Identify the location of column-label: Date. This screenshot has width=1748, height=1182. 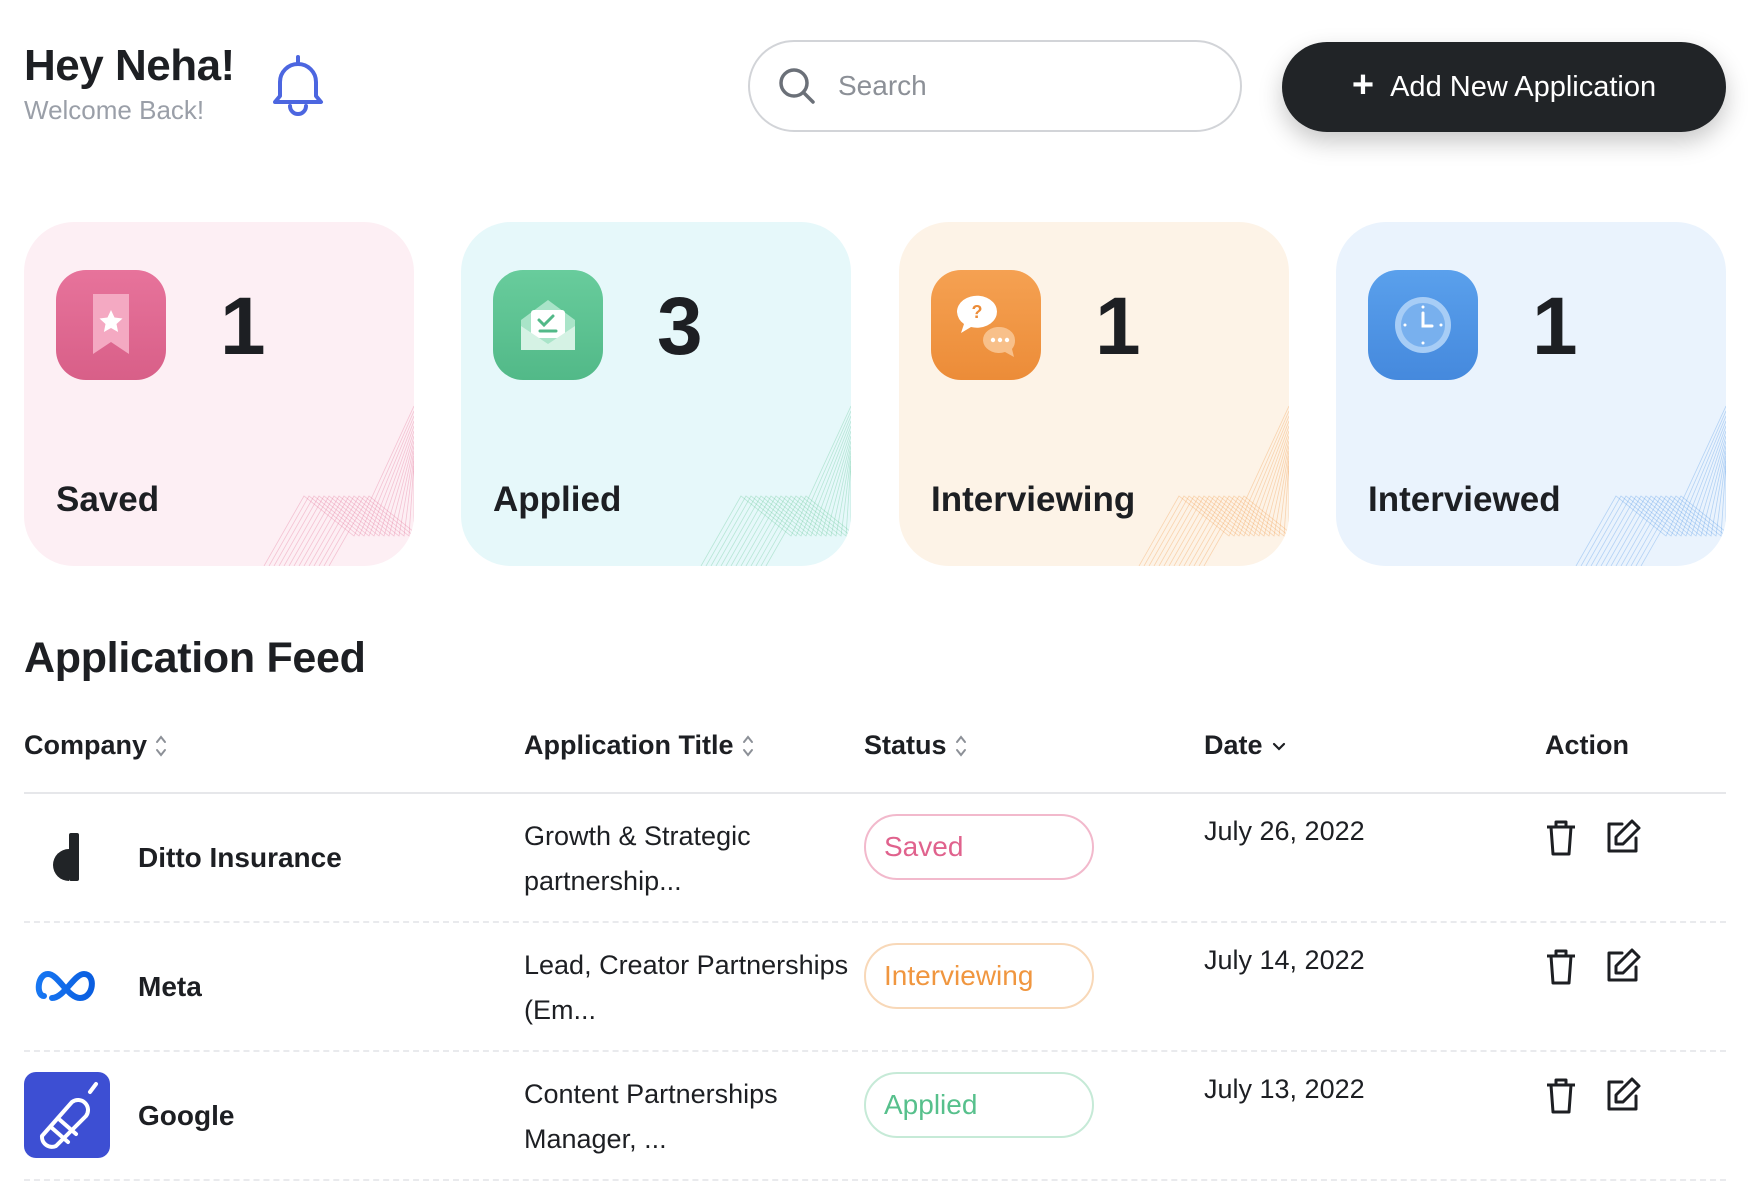
(1233, 745).